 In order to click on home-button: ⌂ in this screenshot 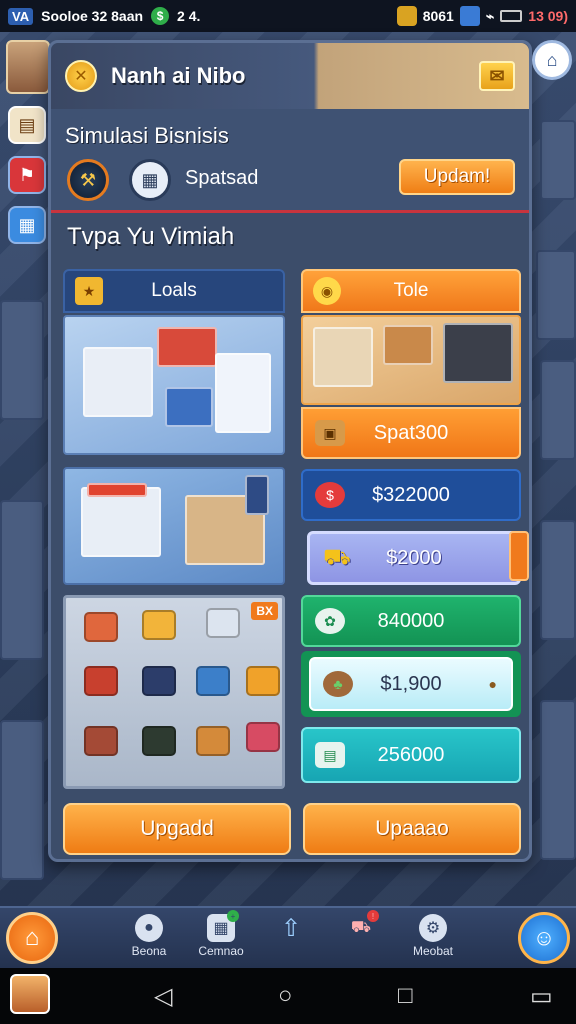, I will do `click(32, 938)`.